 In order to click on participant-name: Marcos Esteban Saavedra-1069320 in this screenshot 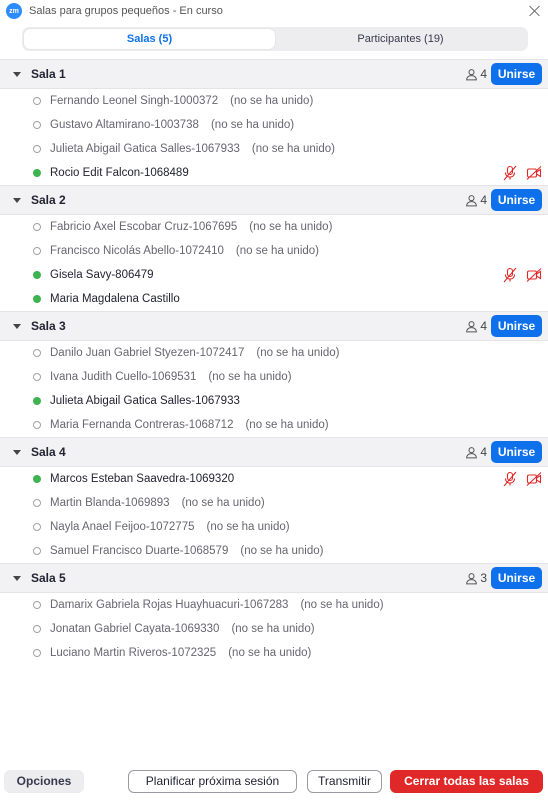, I will do `click(142, 479)`.